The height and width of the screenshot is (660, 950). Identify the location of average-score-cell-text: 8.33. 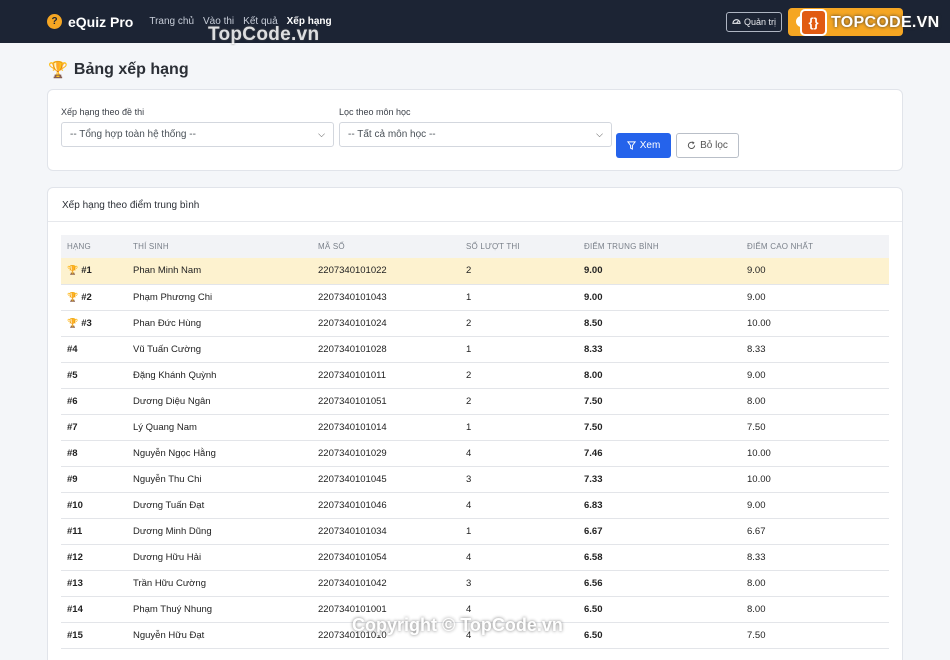
(593, 349).